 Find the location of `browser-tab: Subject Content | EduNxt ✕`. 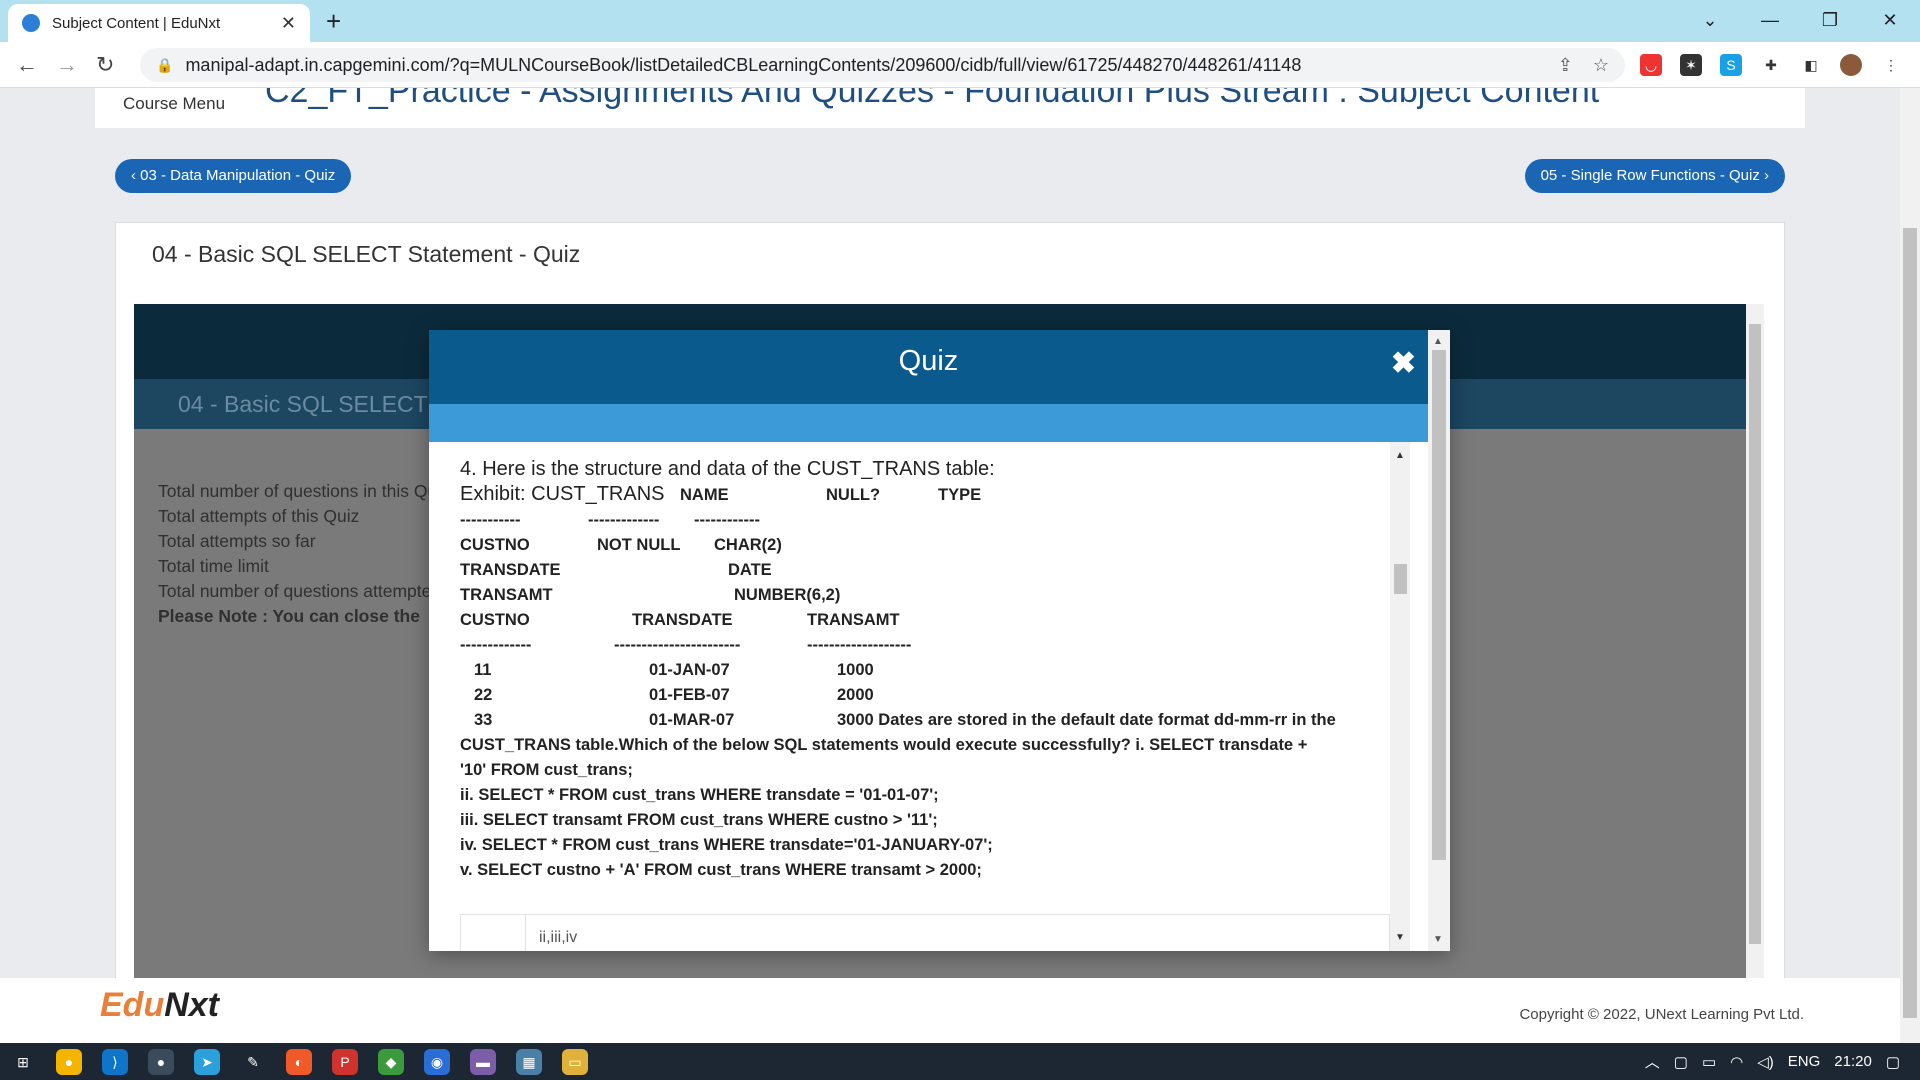

browser-tab: Subject Content | EduNxt ✕ is located at coordinates (159, 23).